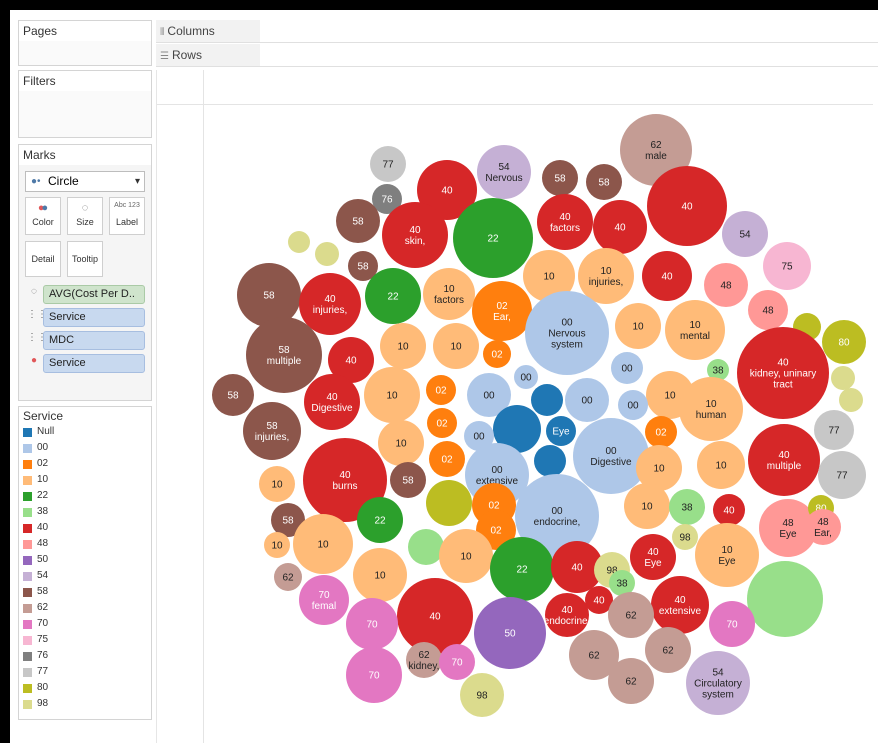  I want to click on pill-mdc-detail: ⋮⋮ MDC, so click(85, 340).